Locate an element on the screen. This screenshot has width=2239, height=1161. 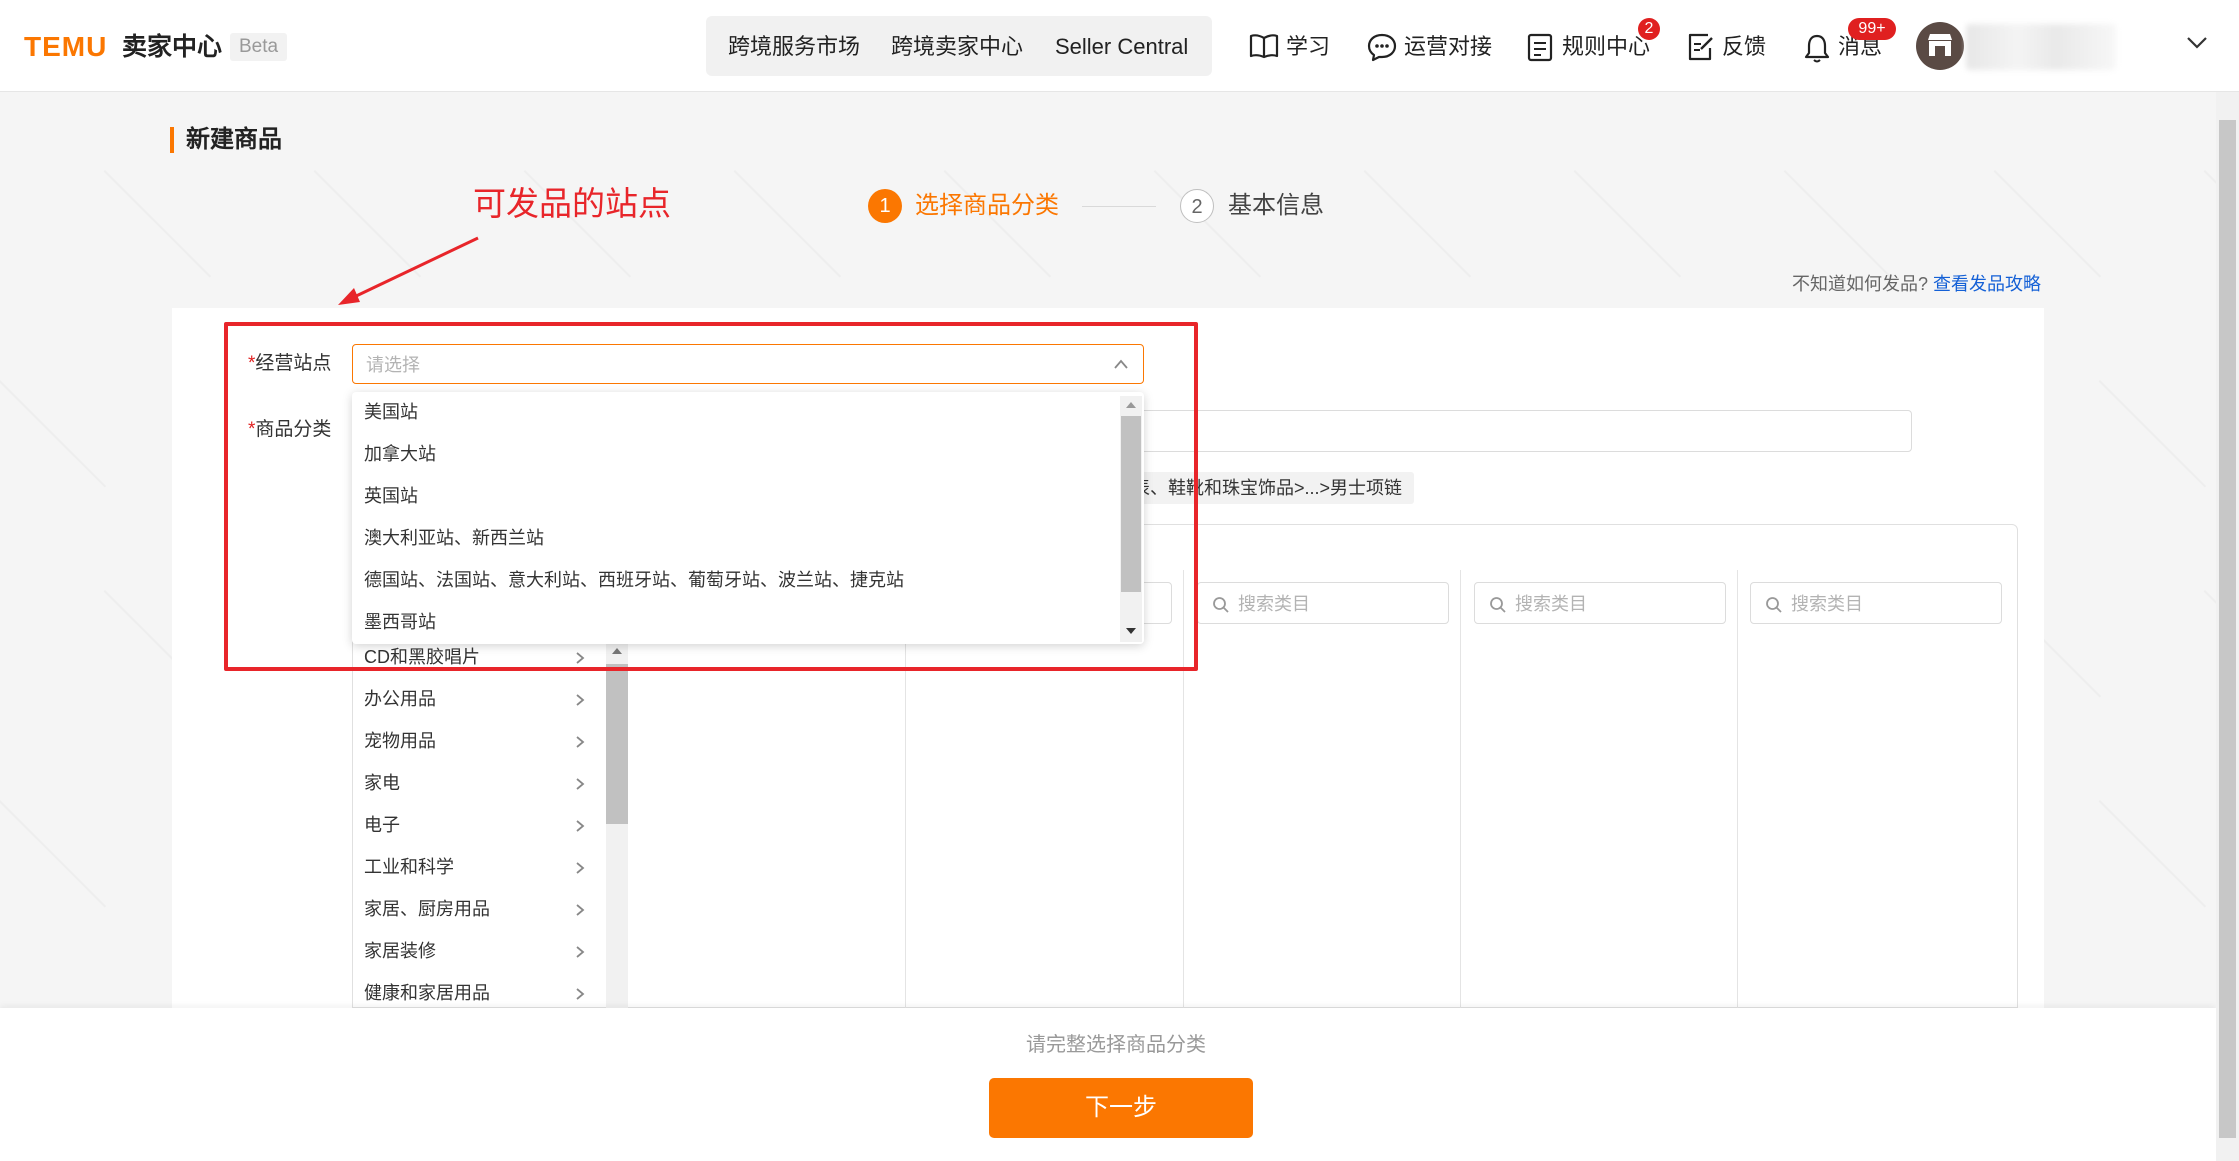
learn-button: 学习 is located at coordinates (1290, 47).